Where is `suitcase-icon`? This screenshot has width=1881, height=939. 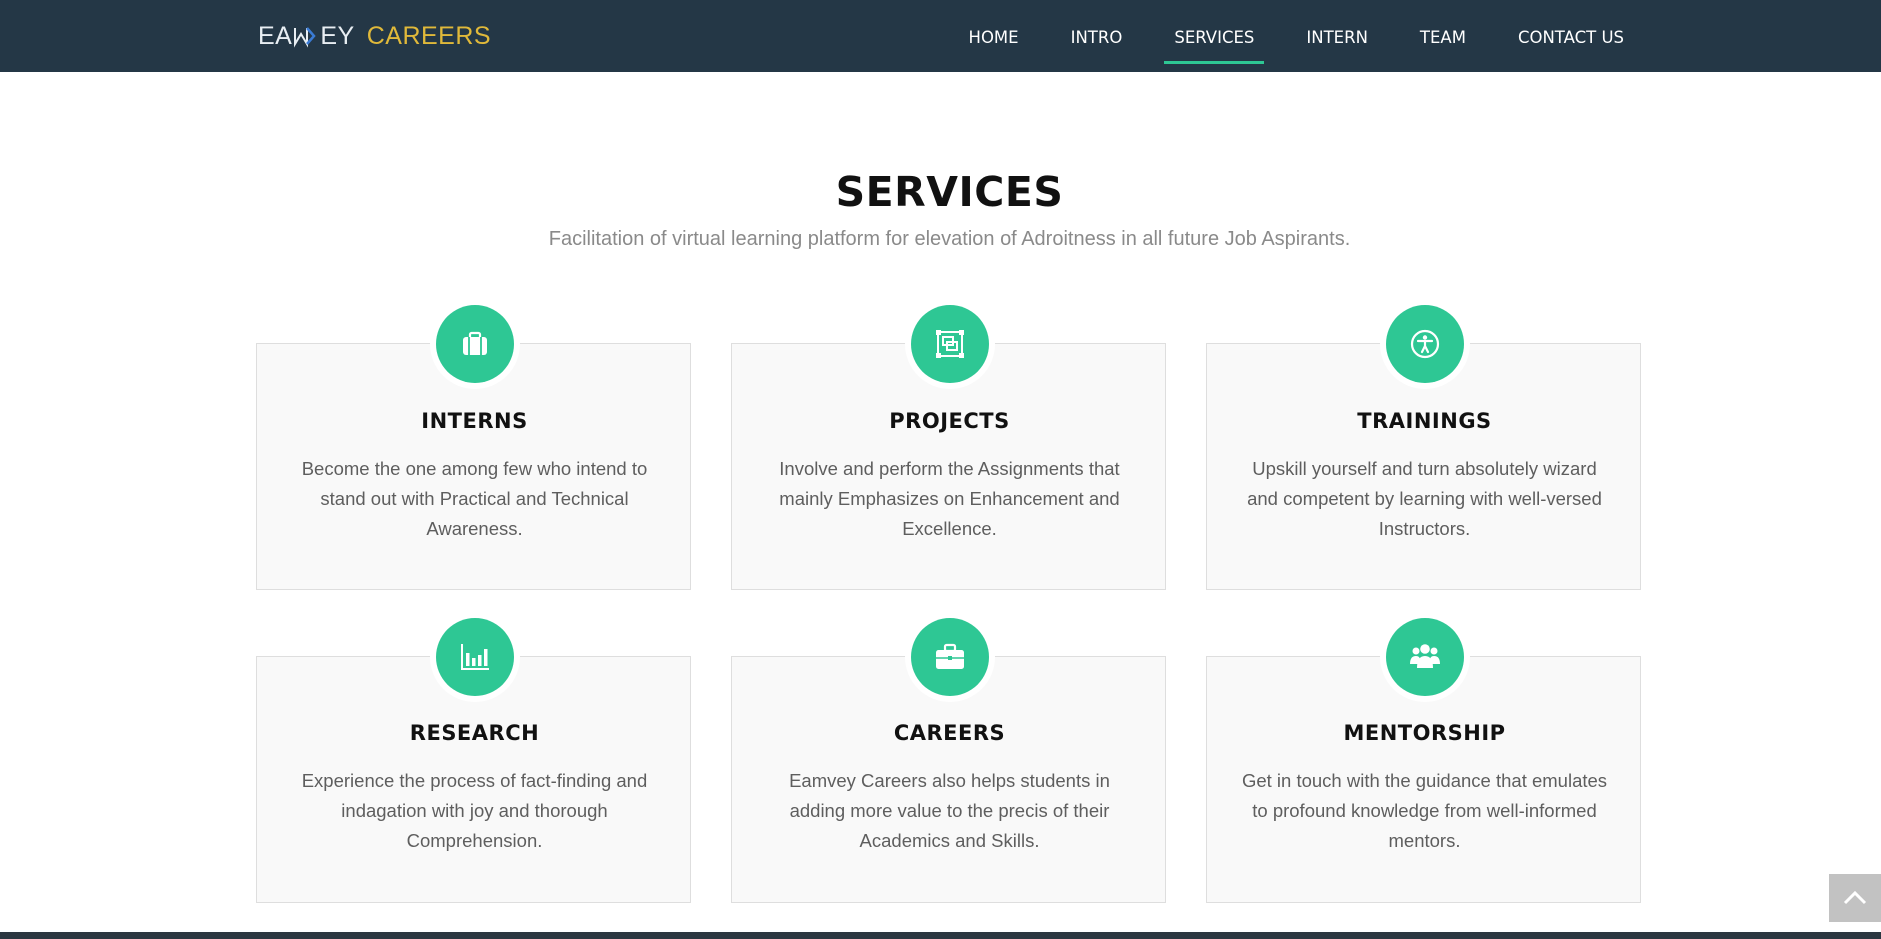 suitcase-icon is located at coordinates (475, 344).